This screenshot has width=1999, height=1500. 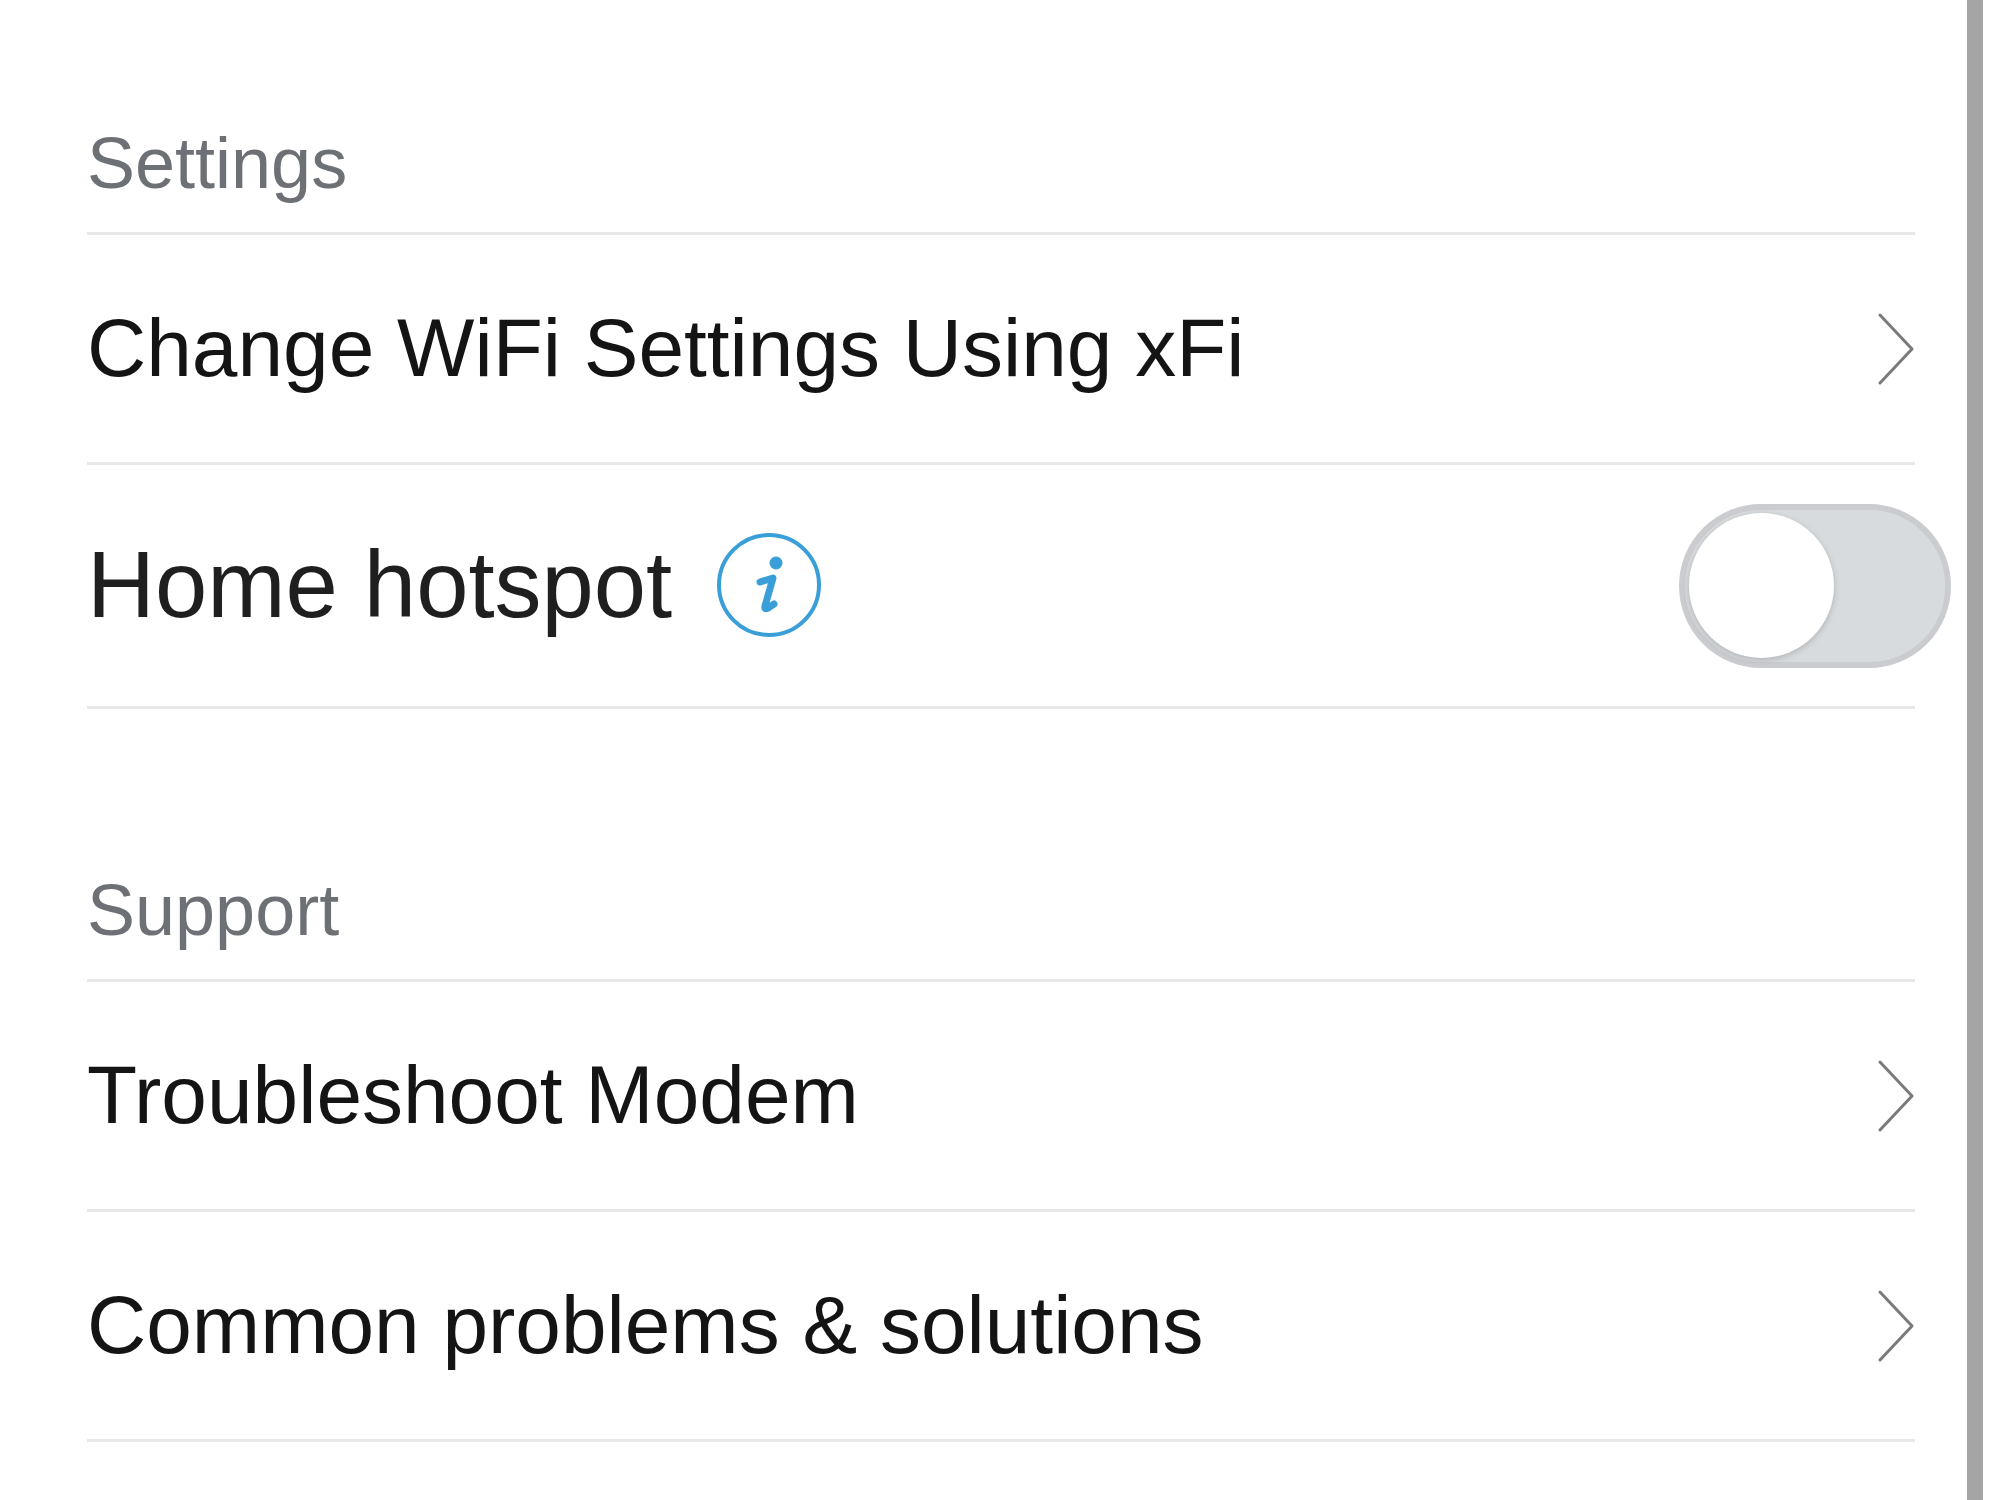 I want to click on setting-label: Home hotspot, so click(x=380, y=585).